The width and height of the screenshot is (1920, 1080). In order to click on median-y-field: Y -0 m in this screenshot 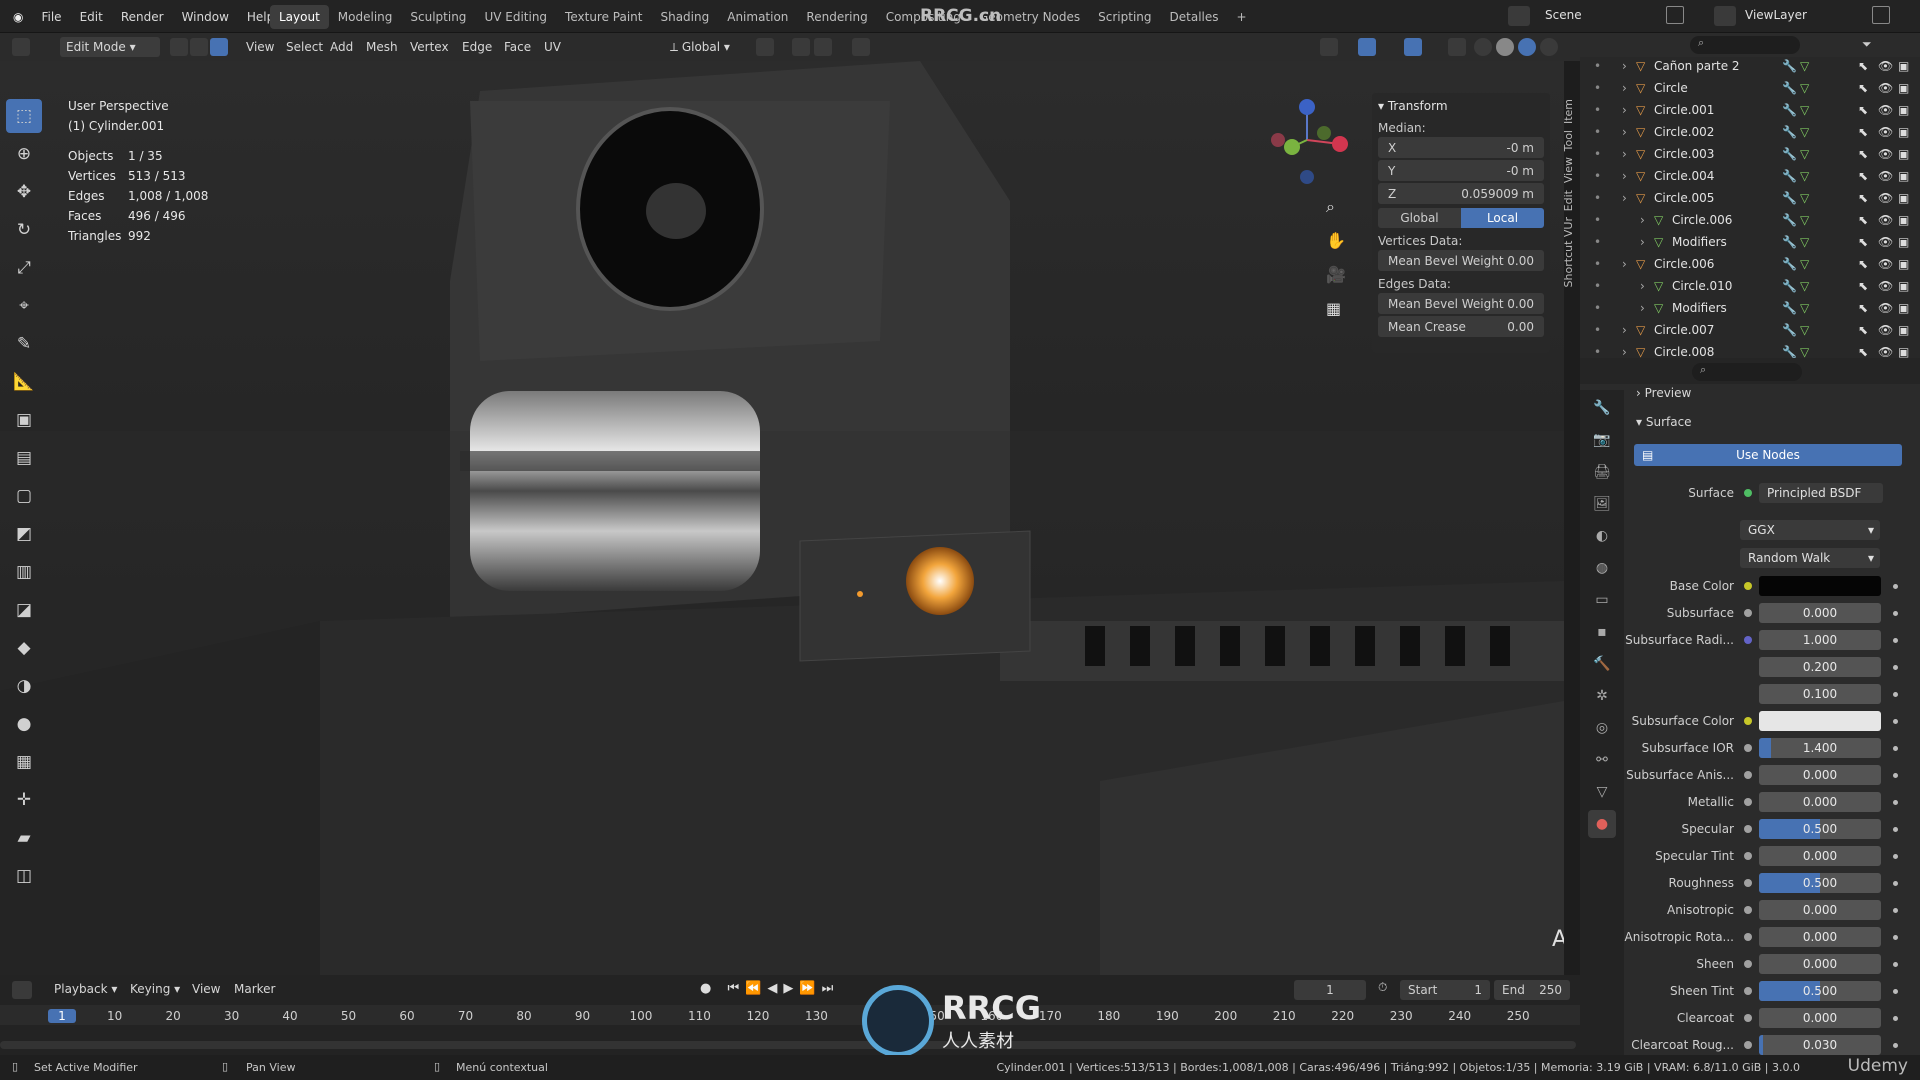, I will do `click(1461, 170)`.